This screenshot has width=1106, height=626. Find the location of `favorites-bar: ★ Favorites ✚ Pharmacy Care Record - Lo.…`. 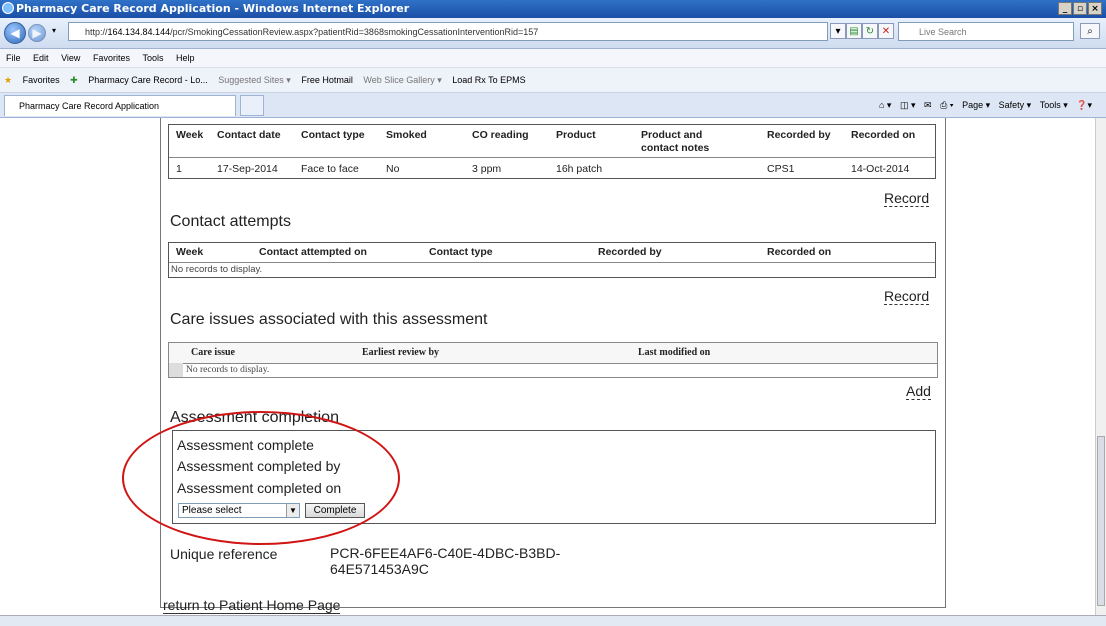

favorites-bar: ★ Favorites ✚ Pharmacy Care Record - Lo.… is located at coordinates (553, 80).